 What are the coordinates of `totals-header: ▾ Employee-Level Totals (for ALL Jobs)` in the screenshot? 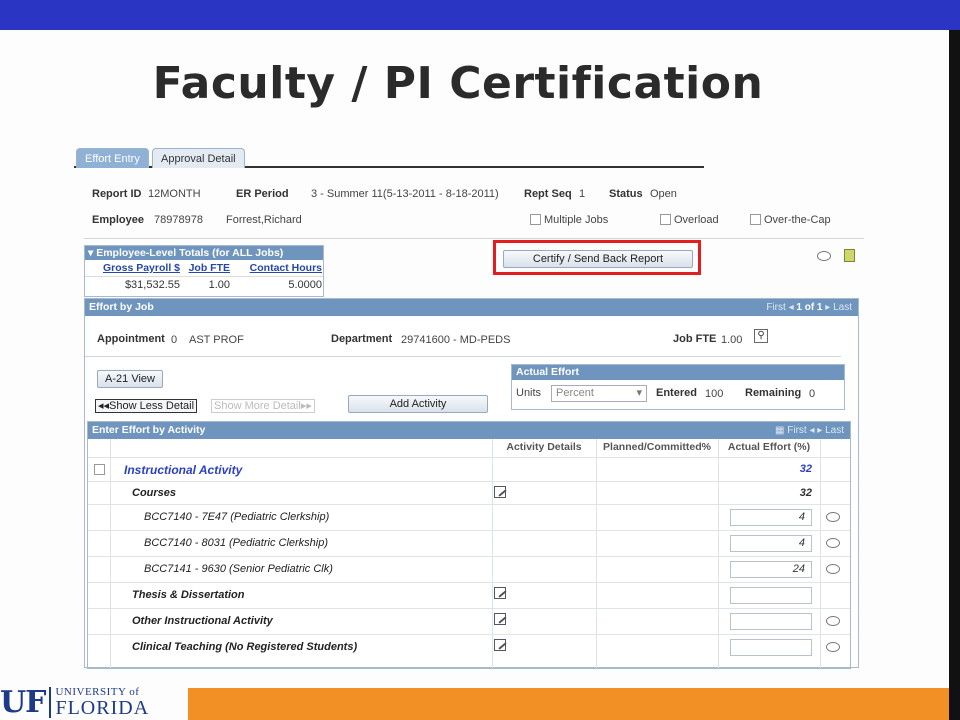 It's located at (204, 253).